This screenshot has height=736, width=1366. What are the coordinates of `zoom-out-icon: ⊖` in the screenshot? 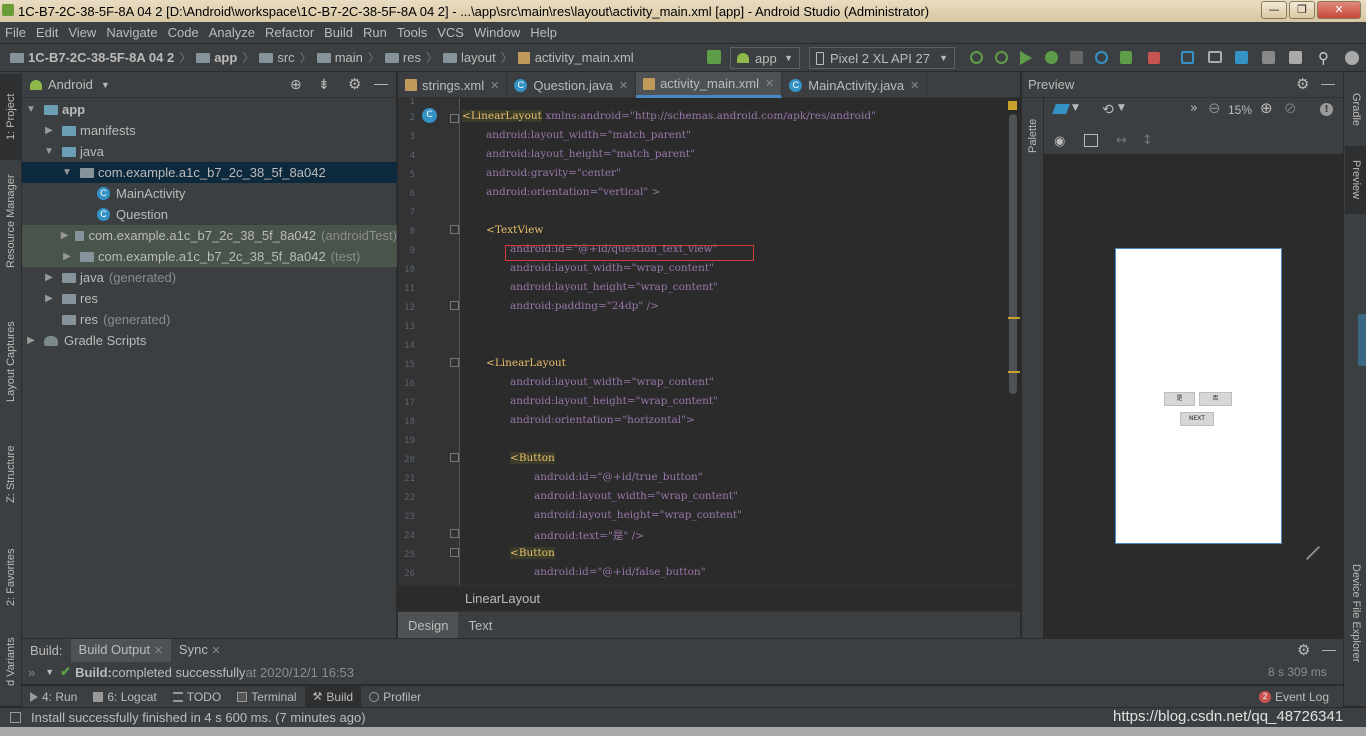 It's located at (1214, 108).